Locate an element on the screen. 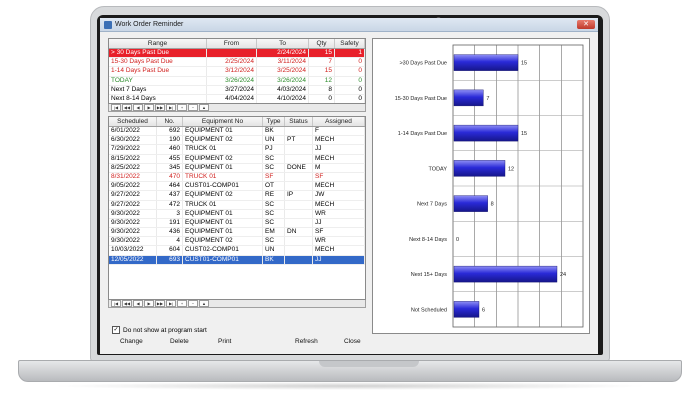  work-order-cell-no: 437 is located at coordinates (170, 195).